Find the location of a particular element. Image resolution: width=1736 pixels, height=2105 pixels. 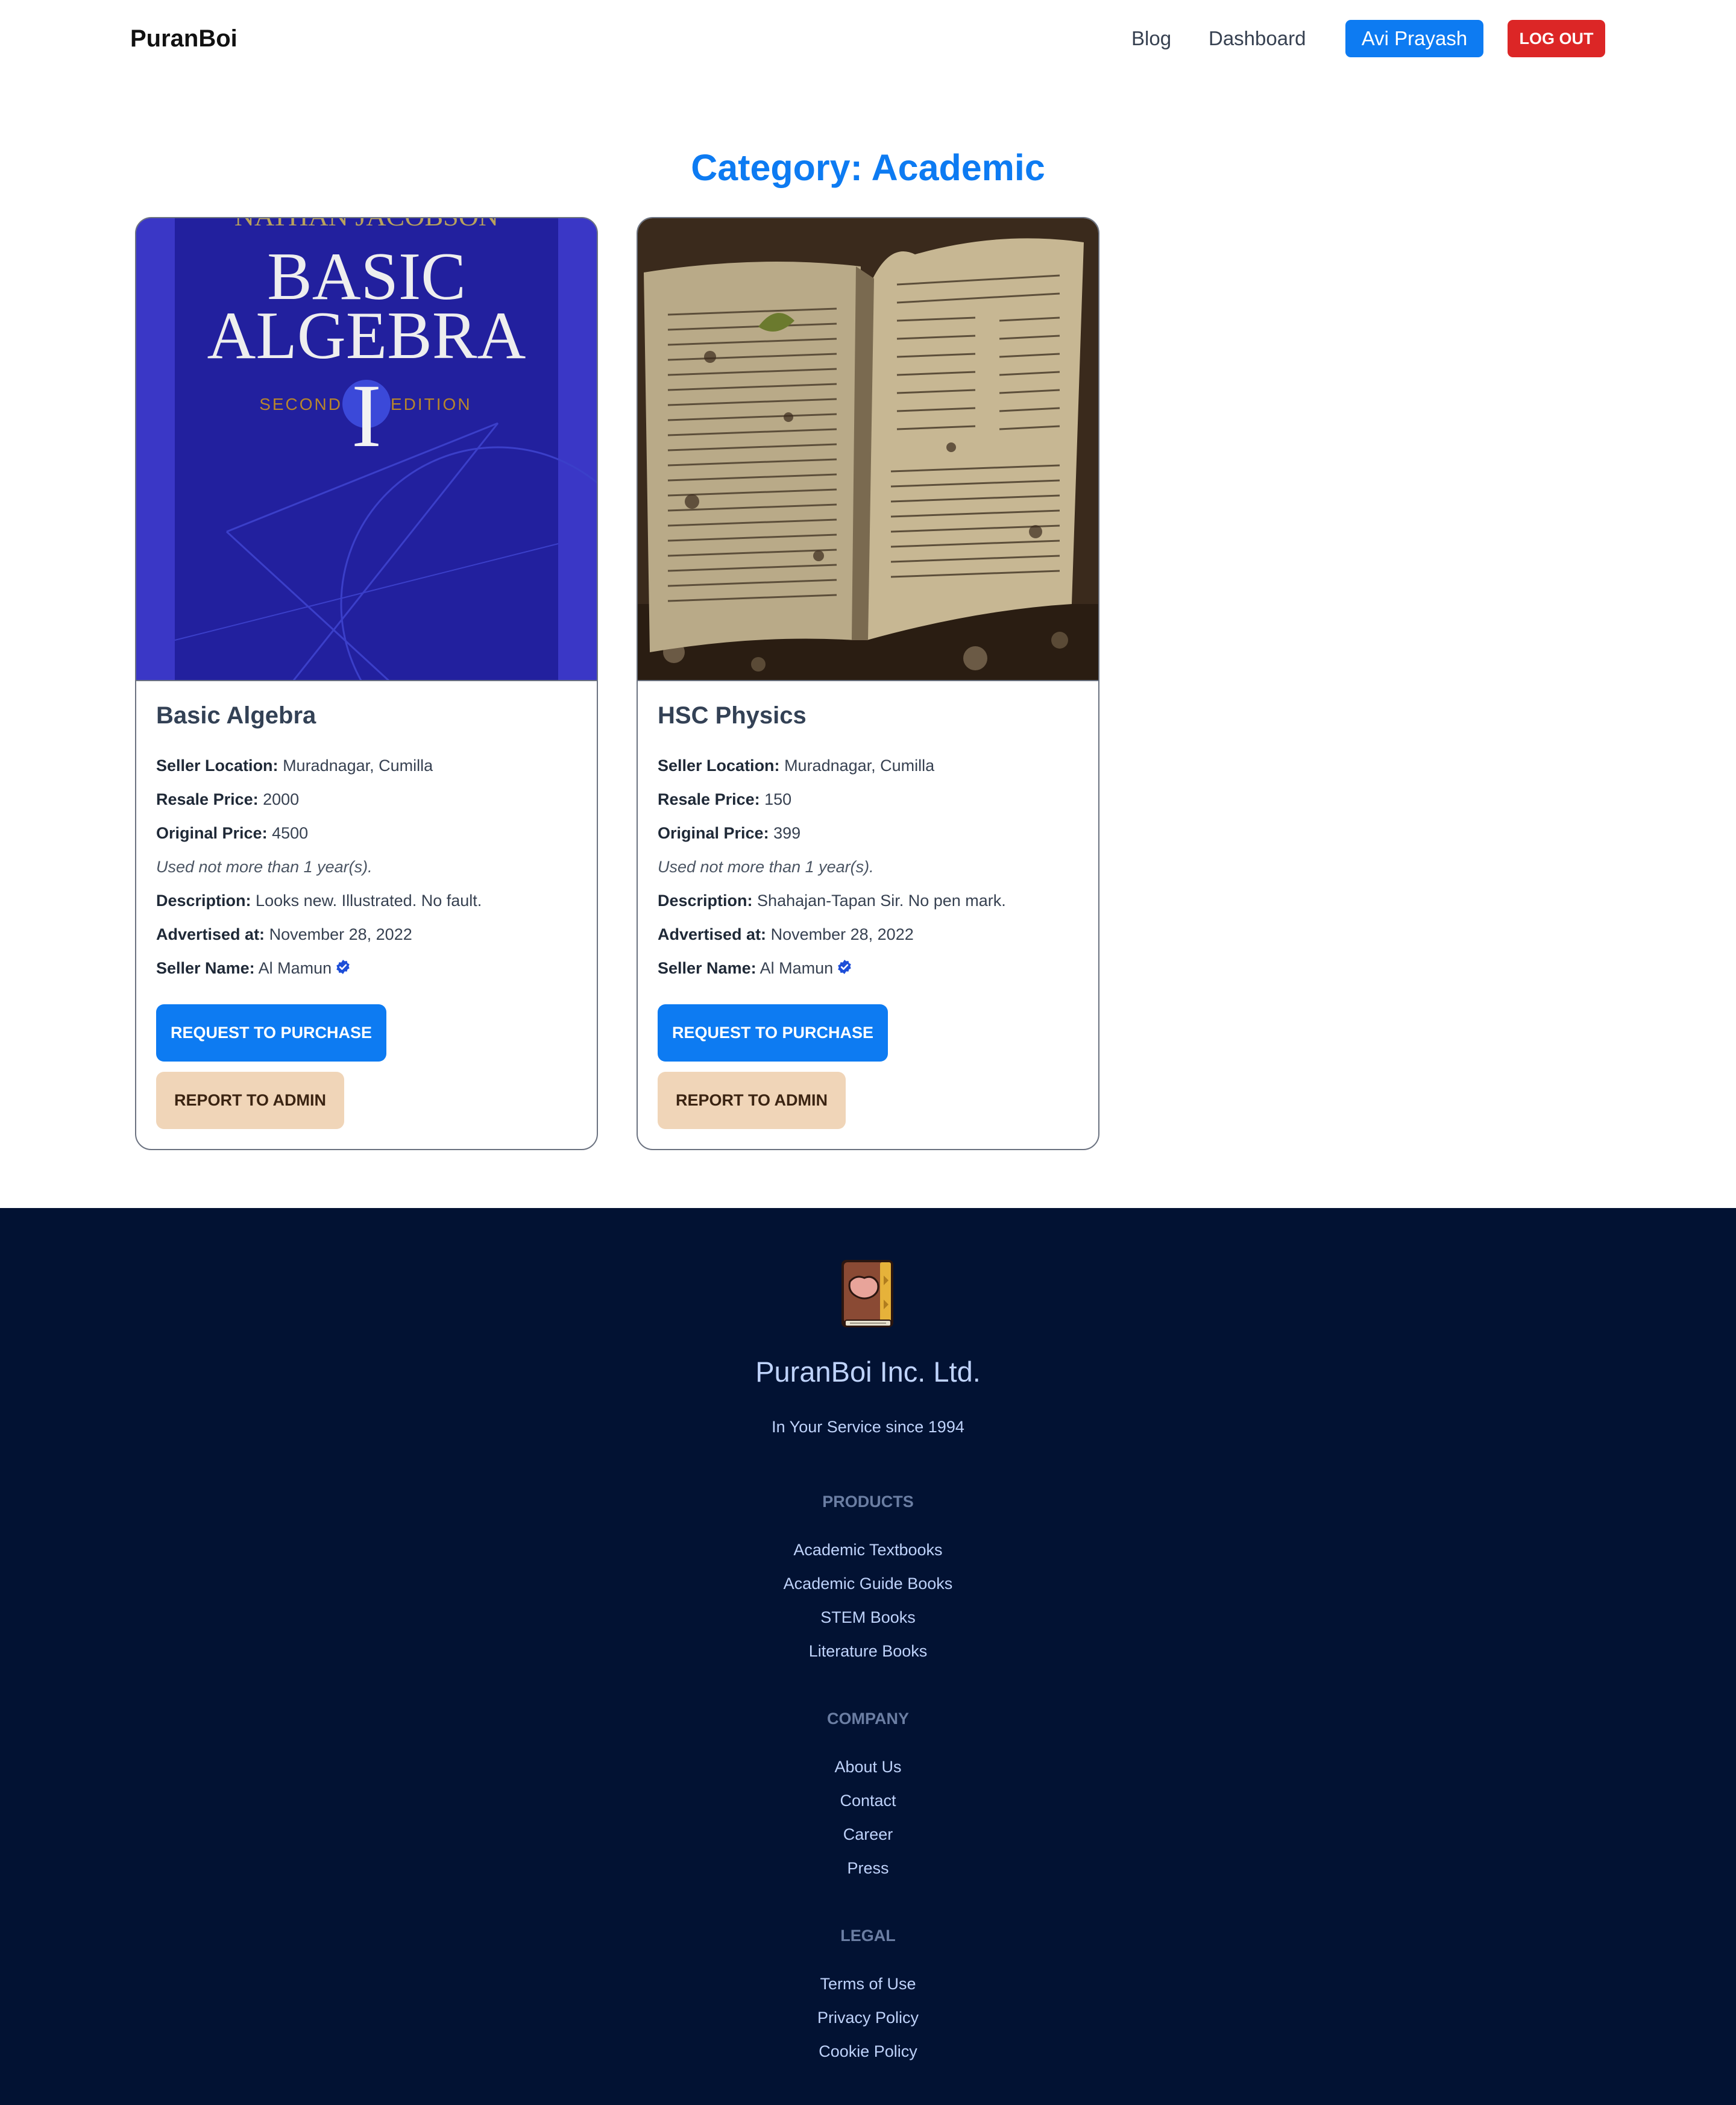

footer-link-about-us: About Us is located at coordinates (868, 1767).